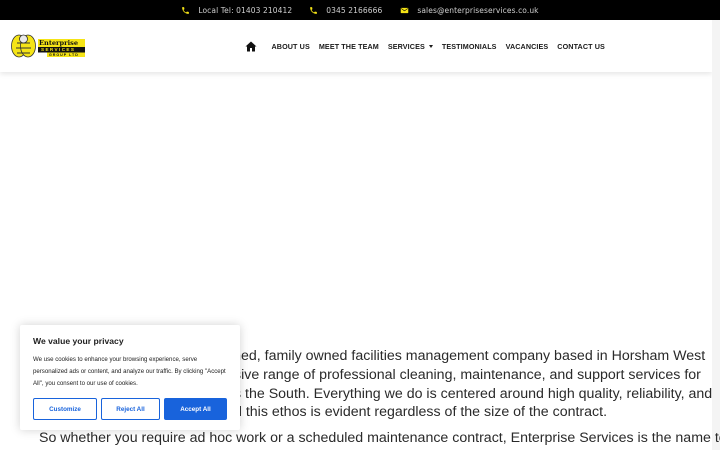  I want to click on logo-text-line3: GROUP LTD, so click(64, 54).